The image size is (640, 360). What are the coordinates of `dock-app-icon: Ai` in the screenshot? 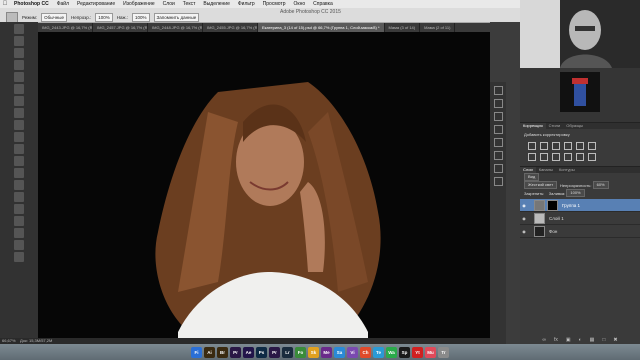 It's located at (209, 352).